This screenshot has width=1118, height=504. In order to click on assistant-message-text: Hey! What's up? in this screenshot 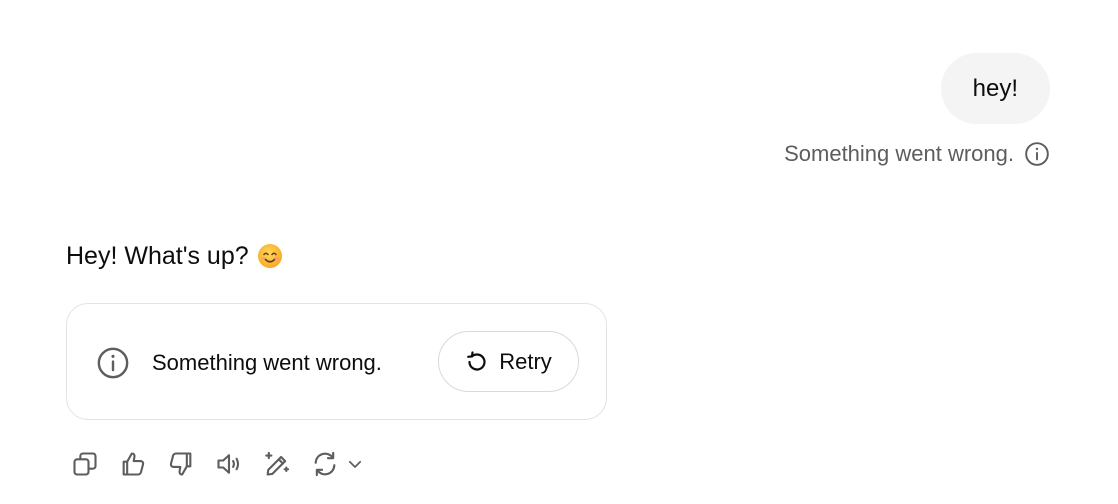, I will do `click(157, 255)`.